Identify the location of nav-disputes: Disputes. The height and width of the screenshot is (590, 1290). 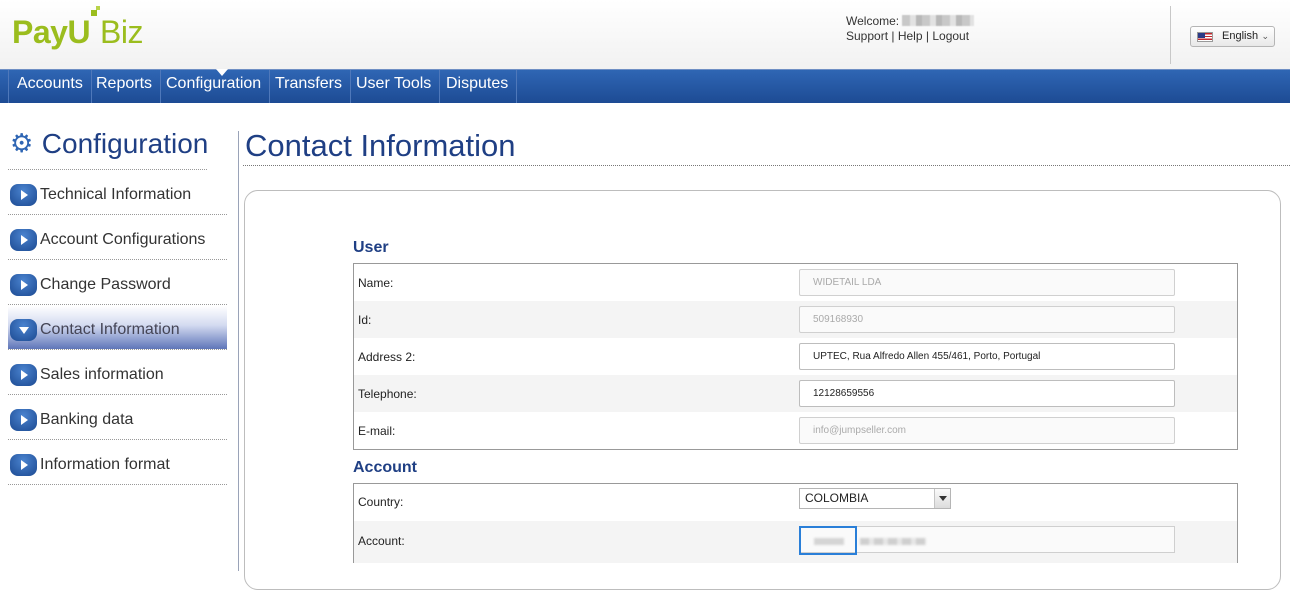
(478, 86).